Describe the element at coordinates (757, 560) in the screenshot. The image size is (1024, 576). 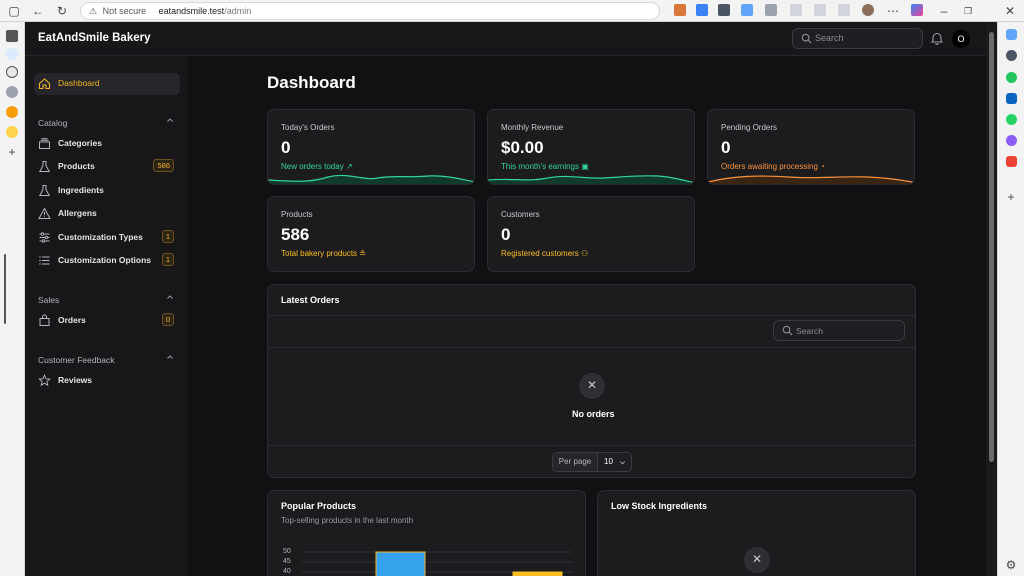
I see `empty-state-x-icon: ✕` at that location.